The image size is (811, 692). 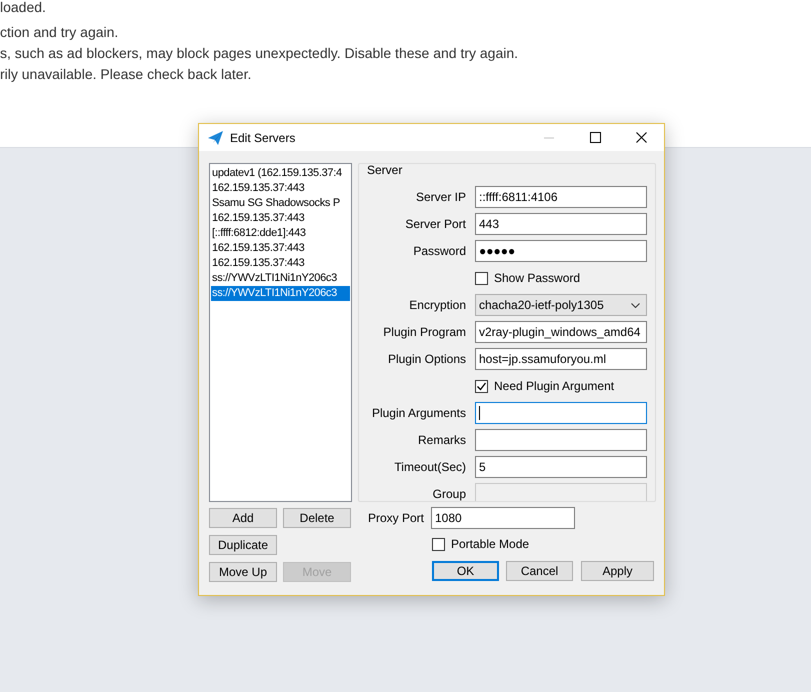 What do you see at coordinates (490, 544) in the screenshot?
I see `checkbox-label: Portable Mode` at bounding box center [490, 544].